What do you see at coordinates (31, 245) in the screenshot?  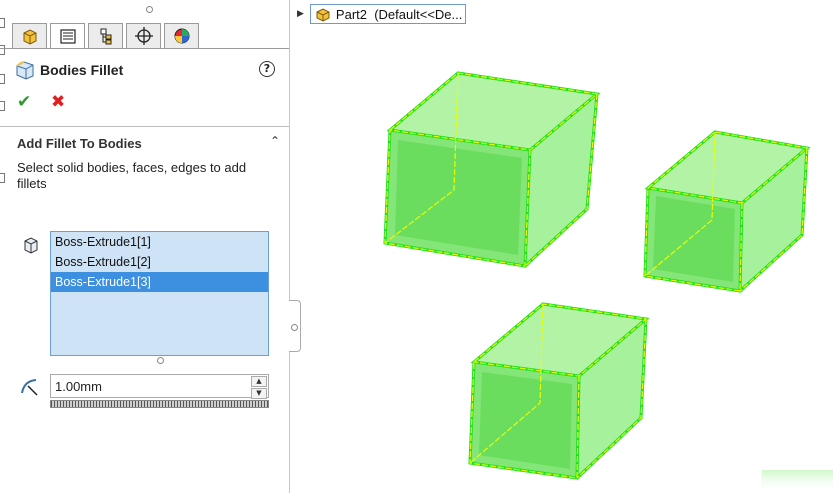 I see `solid-body-icon` at bounding box center [31, 245].